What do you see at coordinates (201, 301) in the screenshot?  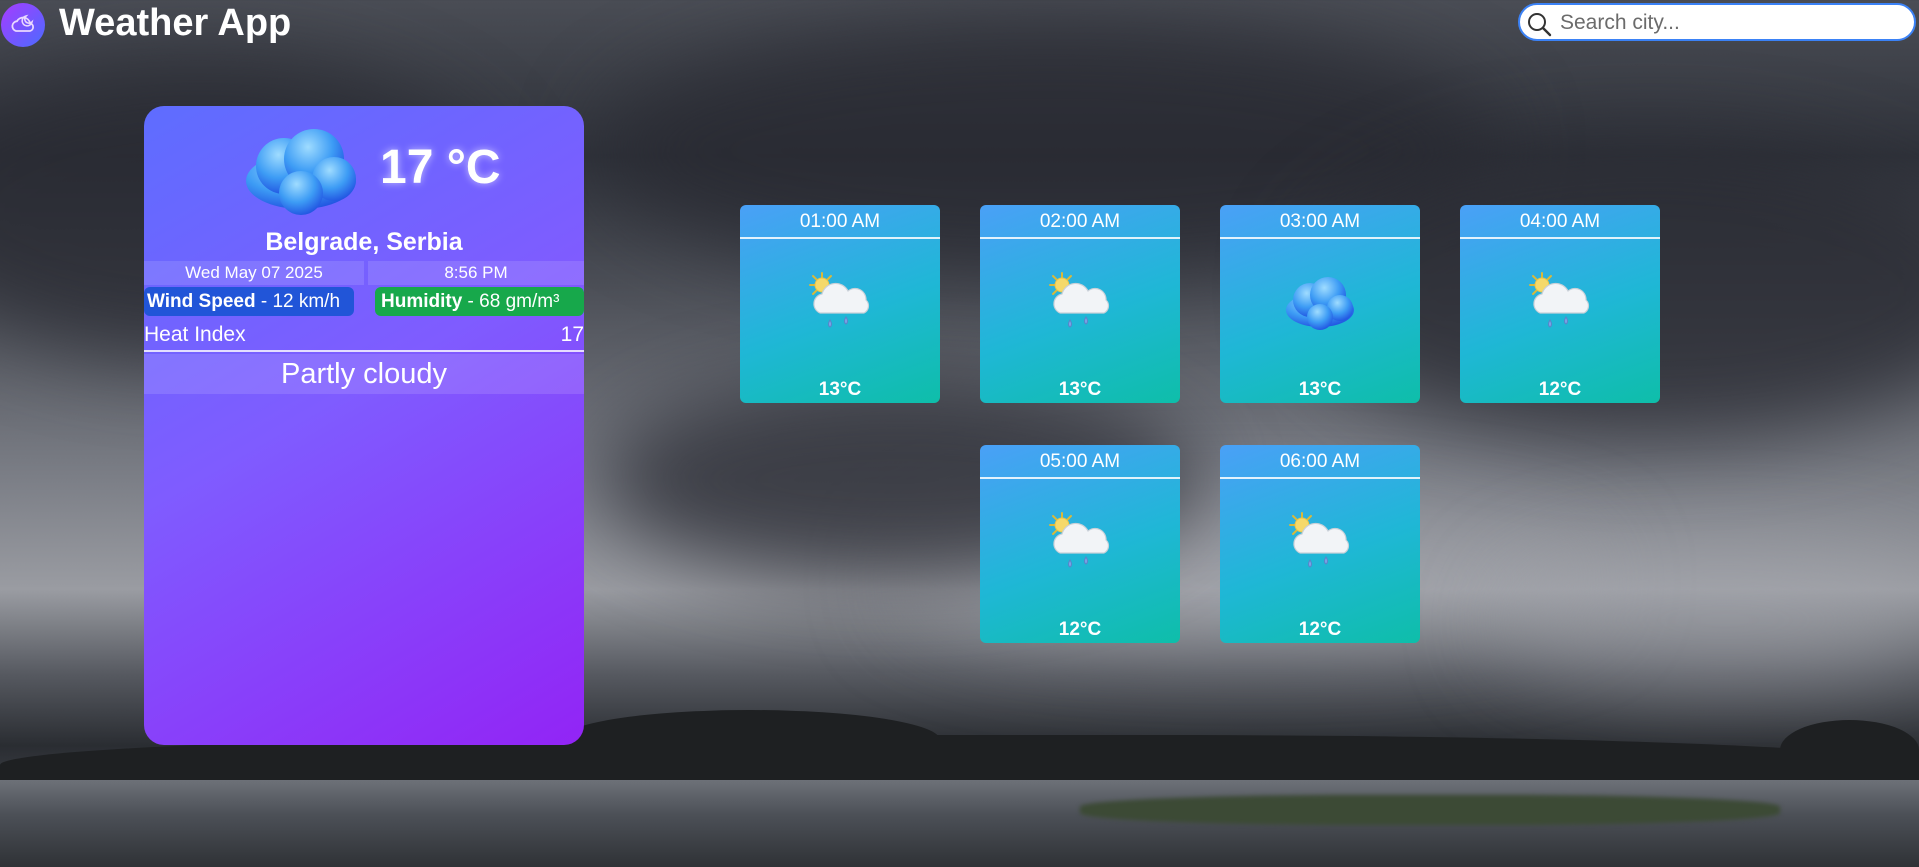 I see `wind-speed-label: Wind Speed` at bounding box center [201, 301].